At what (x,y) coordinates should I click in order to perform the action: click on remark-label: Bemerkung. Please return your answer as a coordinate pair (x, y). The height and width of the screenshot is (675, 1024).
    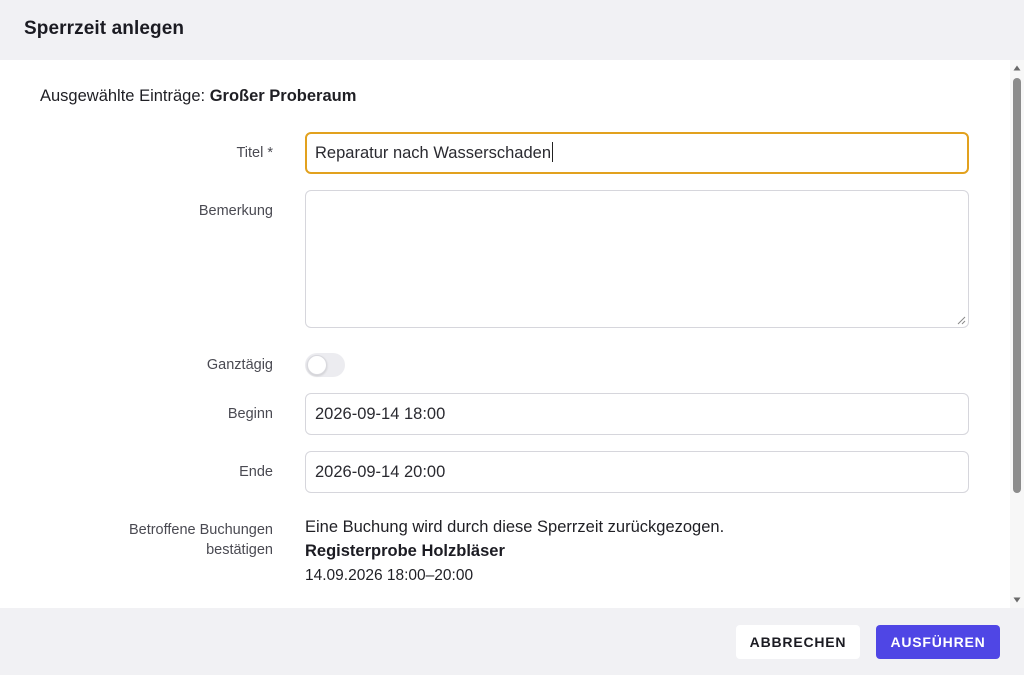
    Looking at the image, I should click on (235, 211).